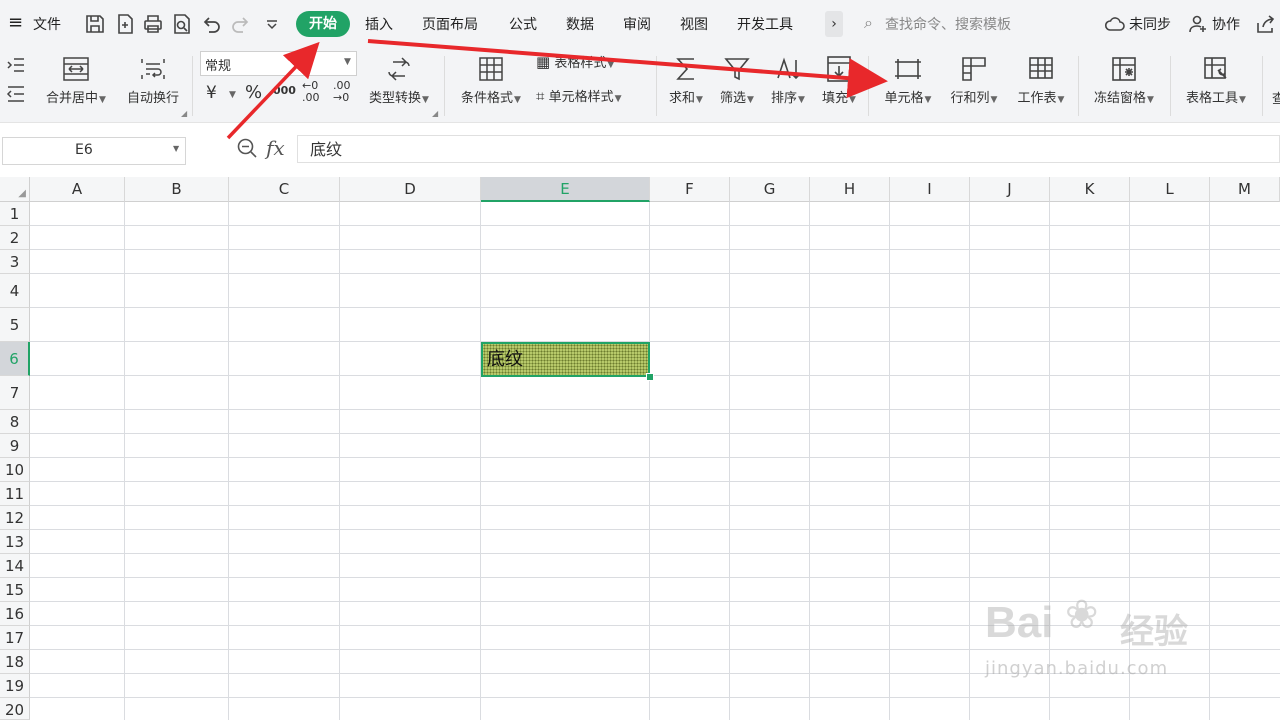 The width and height of the screenshot is (1280, 722). I want to click on indent-icon, so click(16, 65).